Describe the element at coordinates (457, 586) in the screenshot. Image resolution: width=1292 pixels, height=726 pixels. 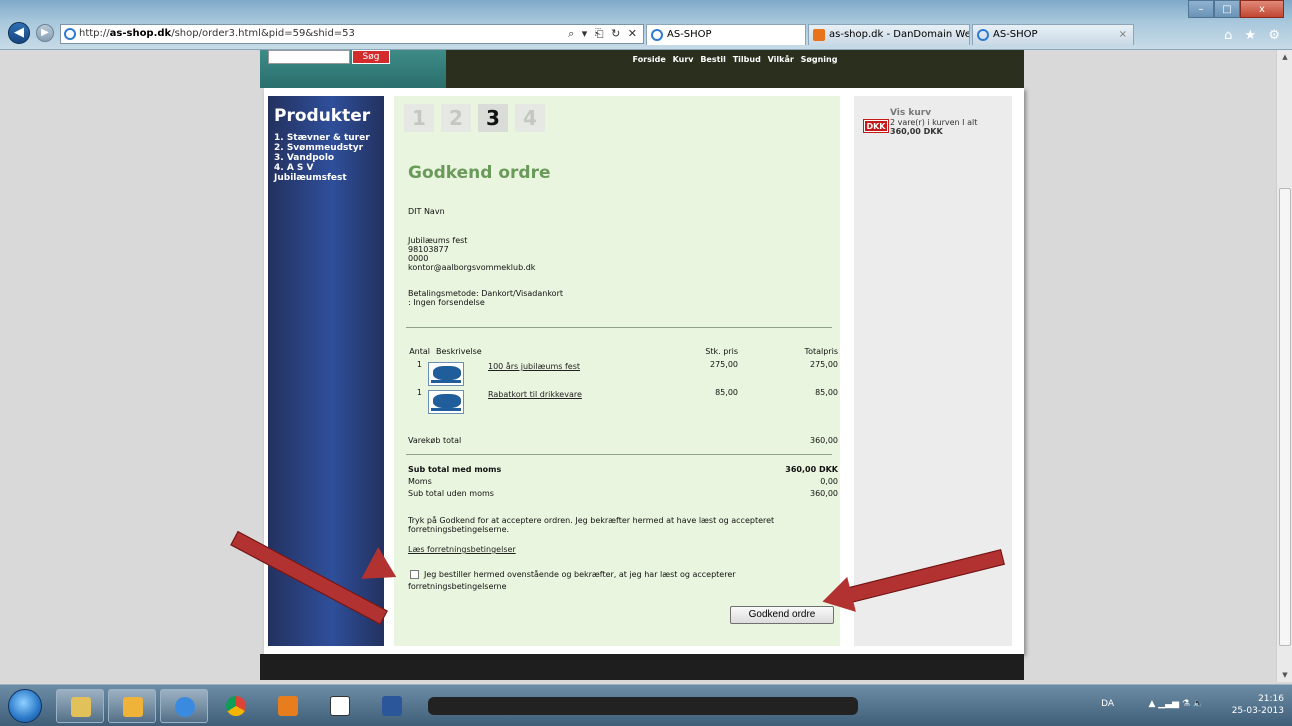
I see `checkbox-label-2: forretningsbetingelserne` at that location.